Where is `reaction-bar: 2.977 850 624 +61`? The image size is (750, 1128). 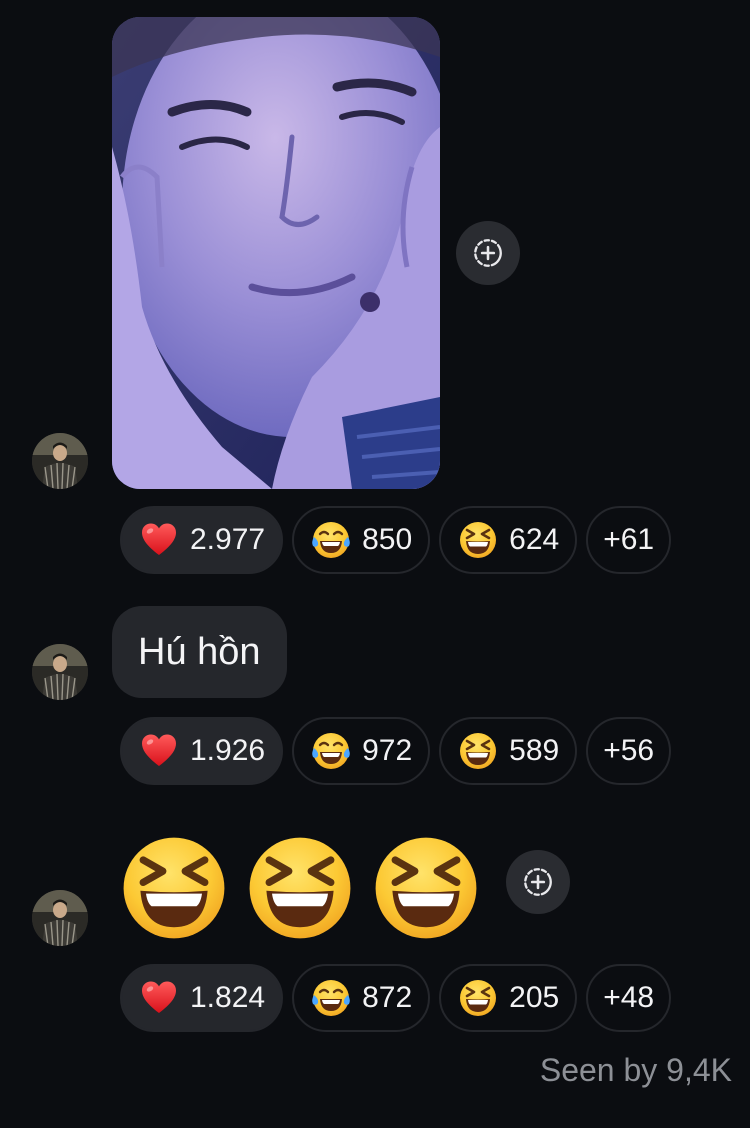 reaction-bar: 2.977 850 624 +61 is located at coordinates (396, 540).